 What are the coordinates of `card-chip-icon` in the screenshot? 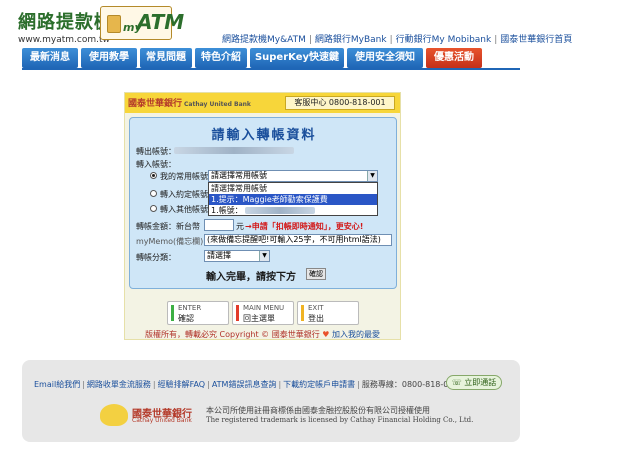 It's located at (114, 24).